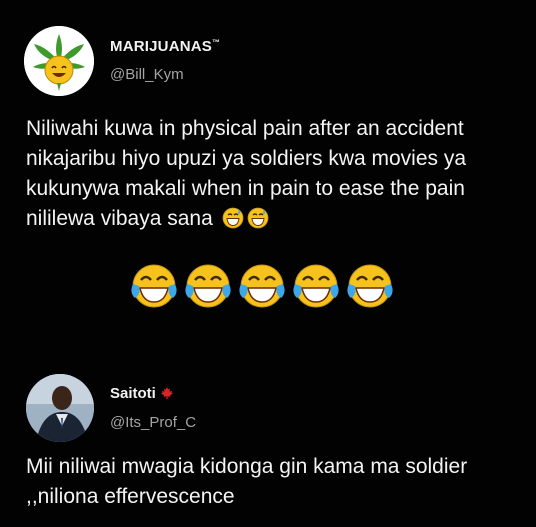 This screenshot has height=527, width=536. I want to click on maple-leaf-icon, so click(167, 393).